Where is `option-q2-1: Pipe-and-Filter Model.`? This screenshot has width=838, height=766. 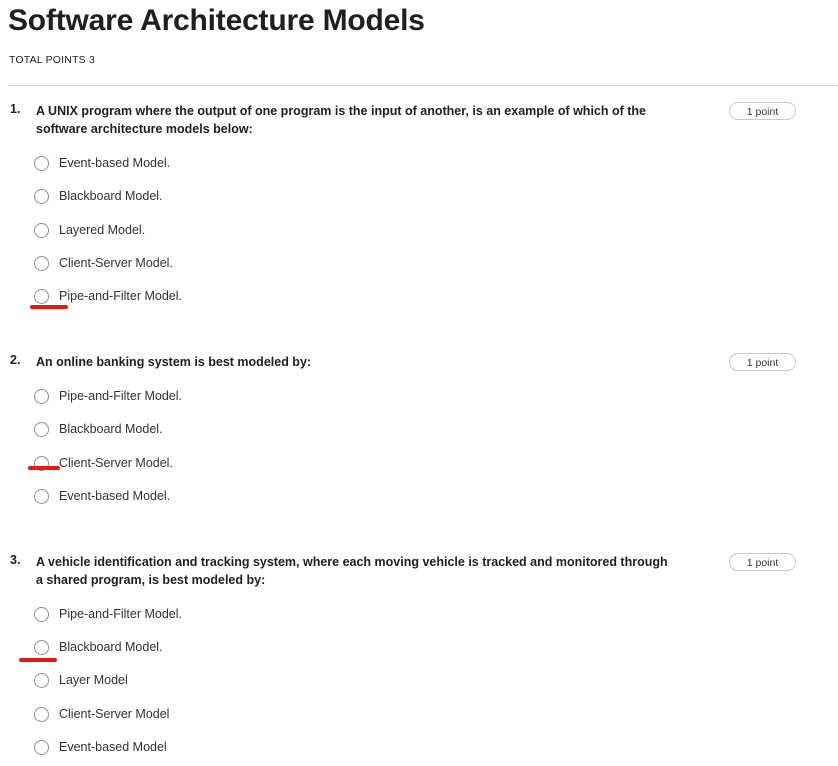
option-q2-1: Pipe-and-Filter Model. is located at coordinates (108, 396).